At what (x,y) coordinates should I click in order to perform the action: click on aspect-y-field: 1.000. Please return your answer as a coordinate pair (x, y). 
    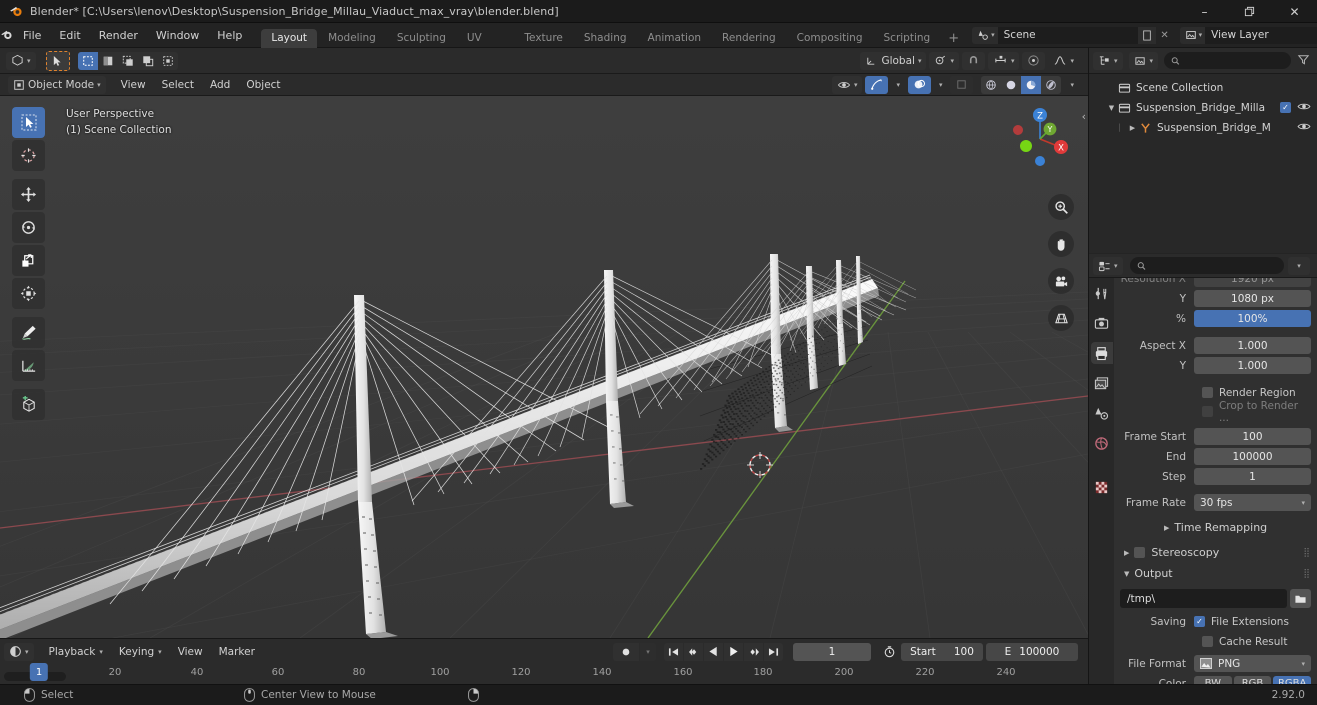
    Looking at the image, I should click on (1252, 365).